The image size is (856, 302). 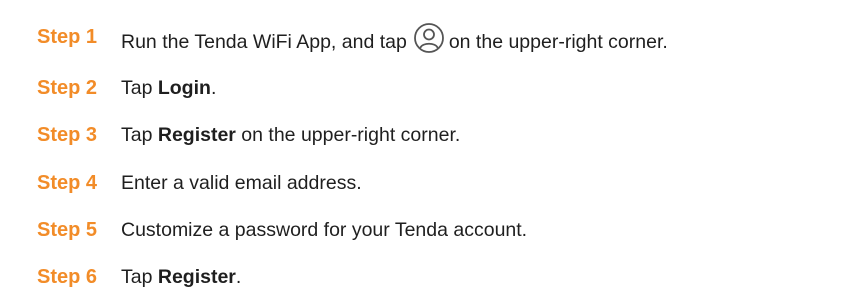 I want to click on step-2-text-after: ., so click(x=213, y=88).